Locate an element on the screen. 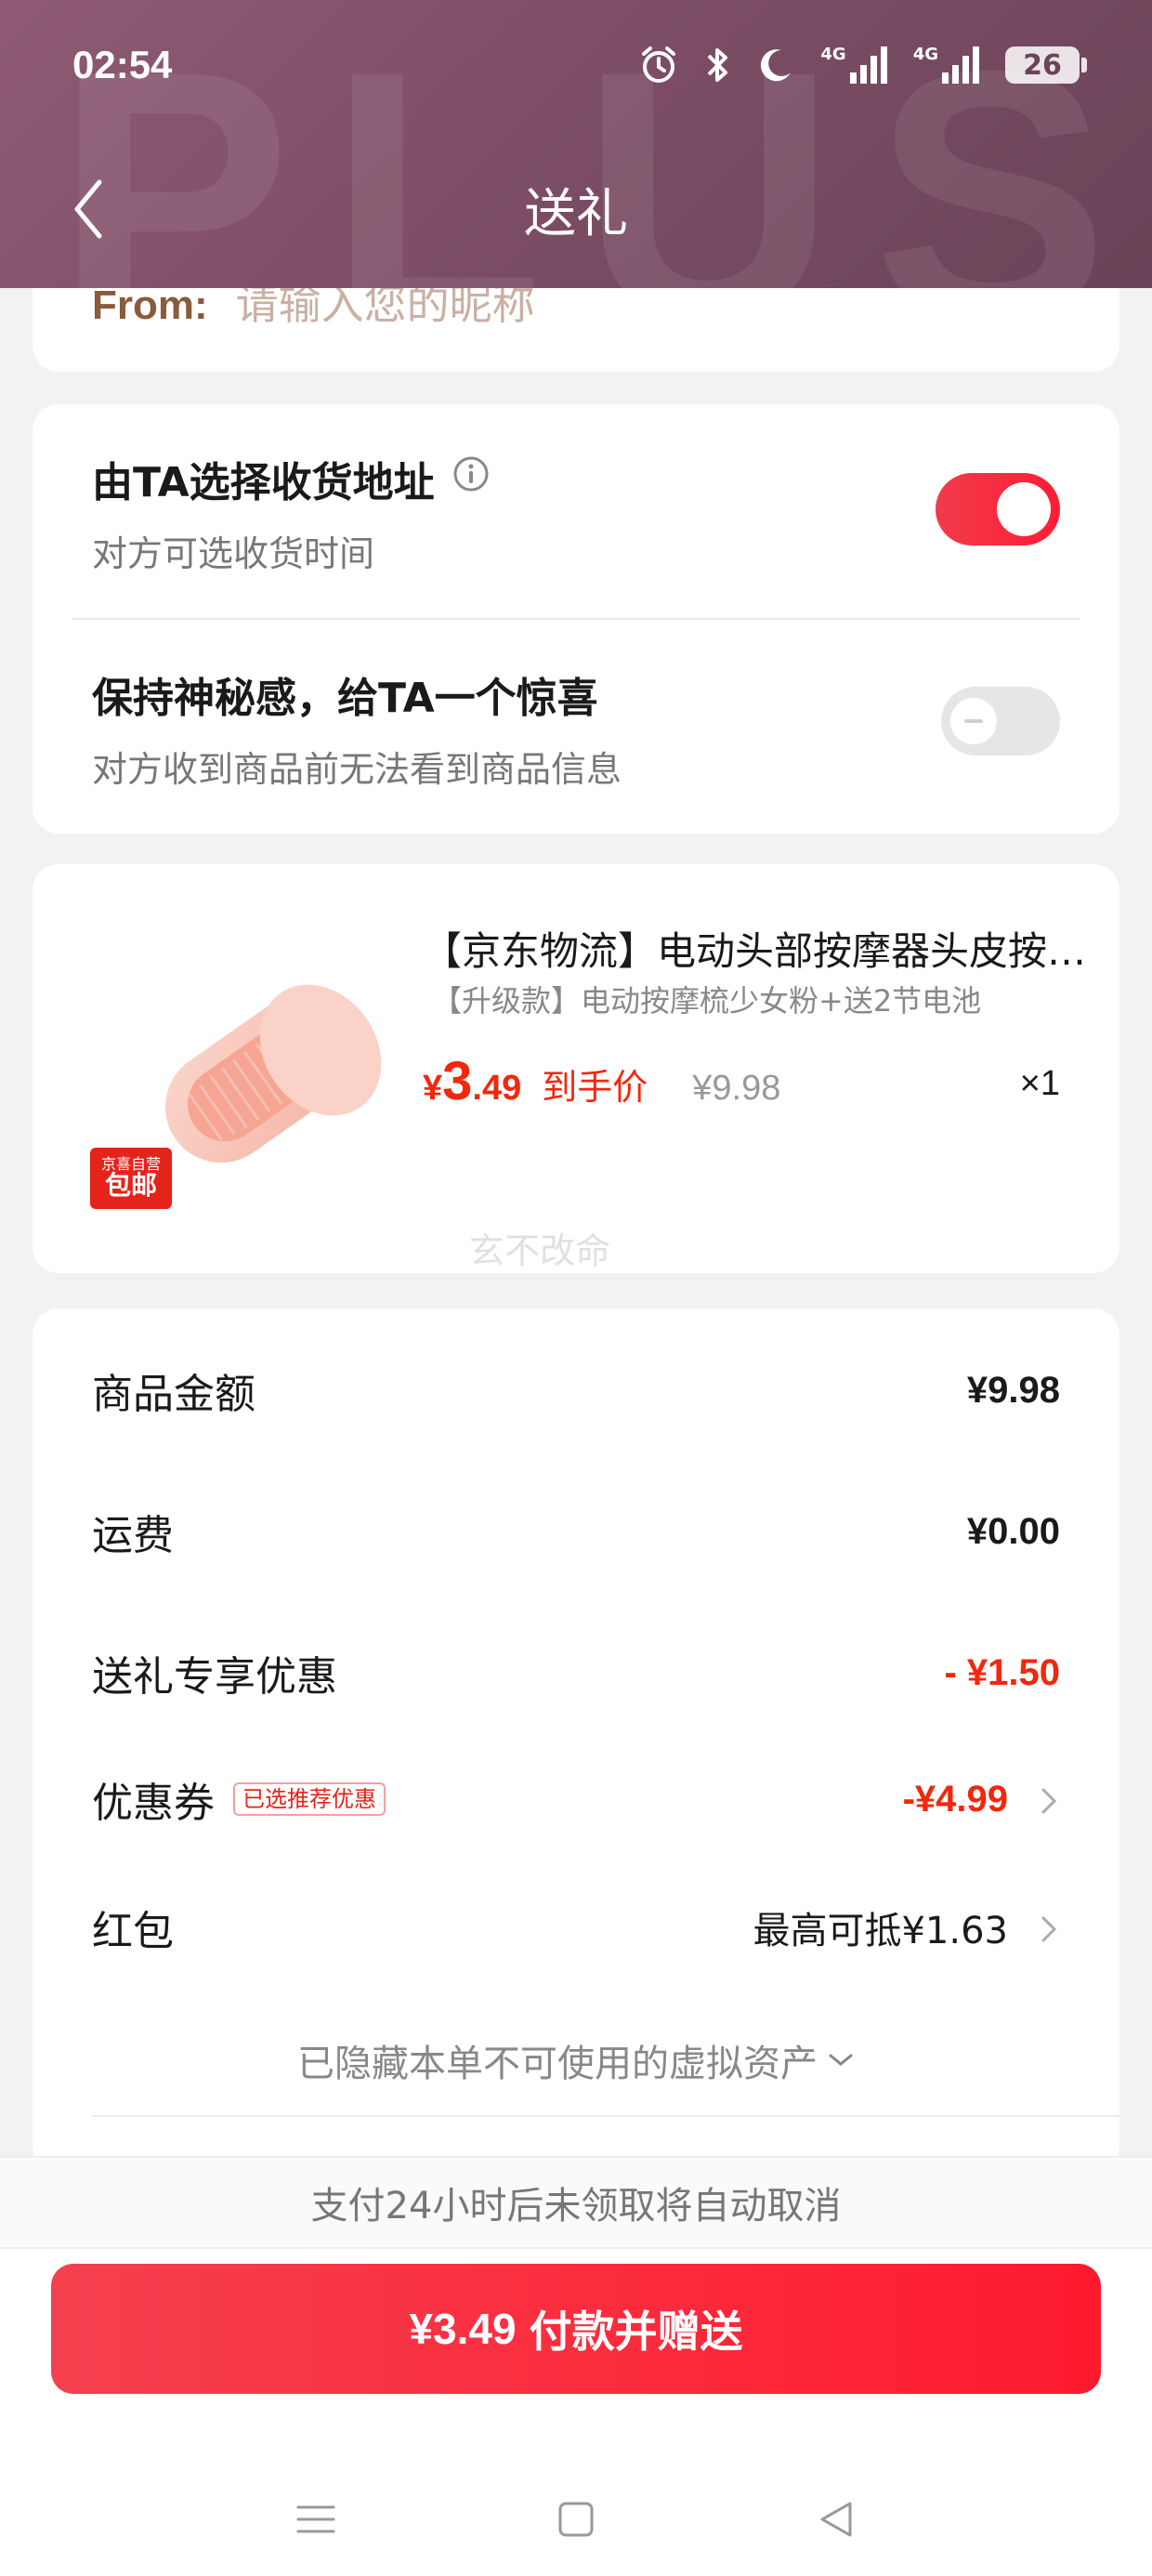 The image size is (1152, 2576). price-row: ¥ 3 .49 到手价 ¥9.98 is located at coordinates (601, 1081).